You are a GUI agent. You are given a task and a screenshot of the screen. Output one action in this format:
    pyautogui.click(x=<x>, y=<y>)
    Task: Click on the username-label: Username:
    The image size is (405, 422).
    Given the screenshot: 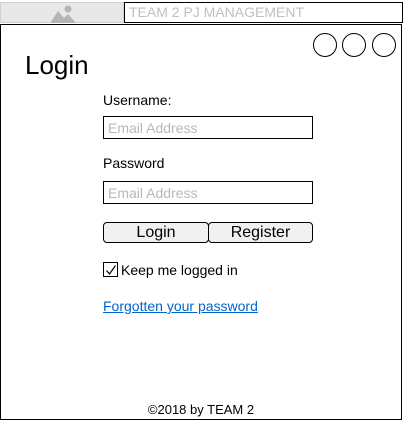 What is the action you would take?
    pyautogui.click(x=137, y=100)
    